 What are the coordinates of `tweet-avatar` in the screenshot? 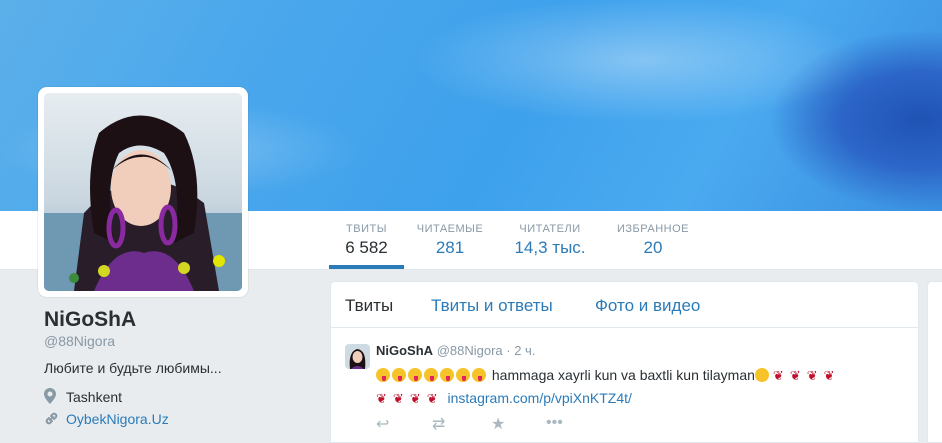 It's located at (357, 356).